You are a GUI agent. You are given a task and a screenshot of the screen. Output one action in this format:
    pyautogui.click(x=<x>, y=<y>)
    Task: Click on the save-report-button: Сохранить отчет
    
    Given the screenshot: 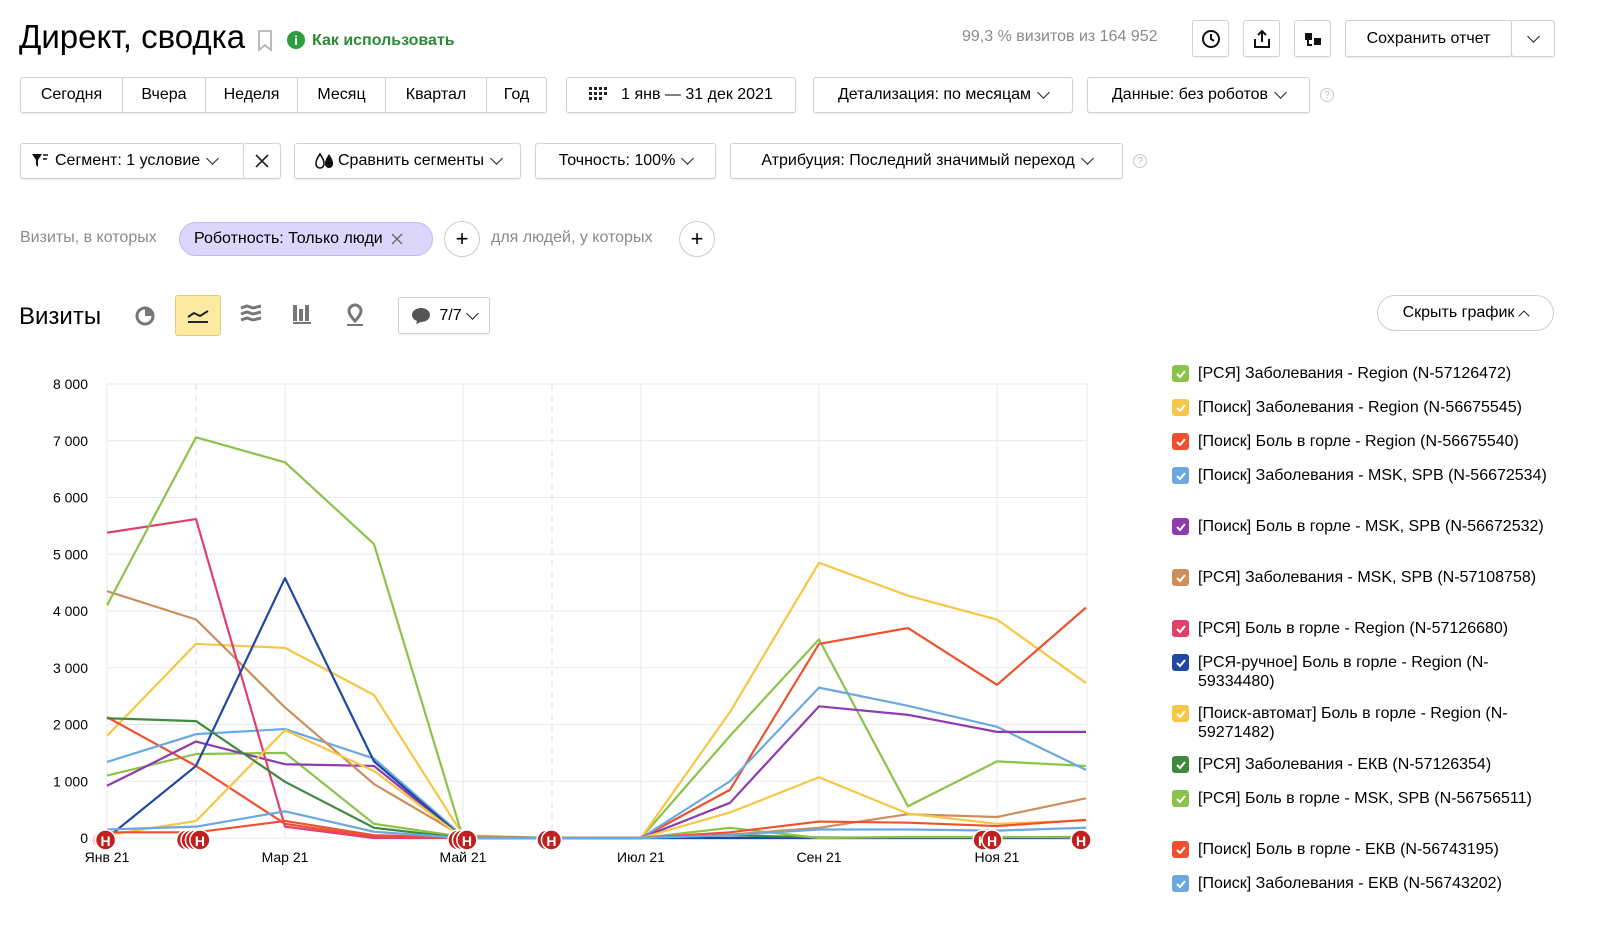 What is the action you would take?
    pyautogui.click(x=1428, y=38)
    